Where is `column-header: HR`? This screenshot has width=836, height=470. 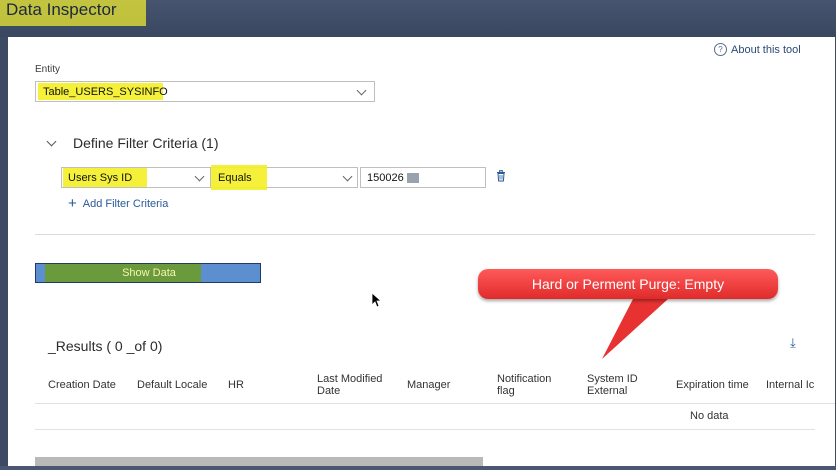 column-header: HR is located at coordinates (236, 385).